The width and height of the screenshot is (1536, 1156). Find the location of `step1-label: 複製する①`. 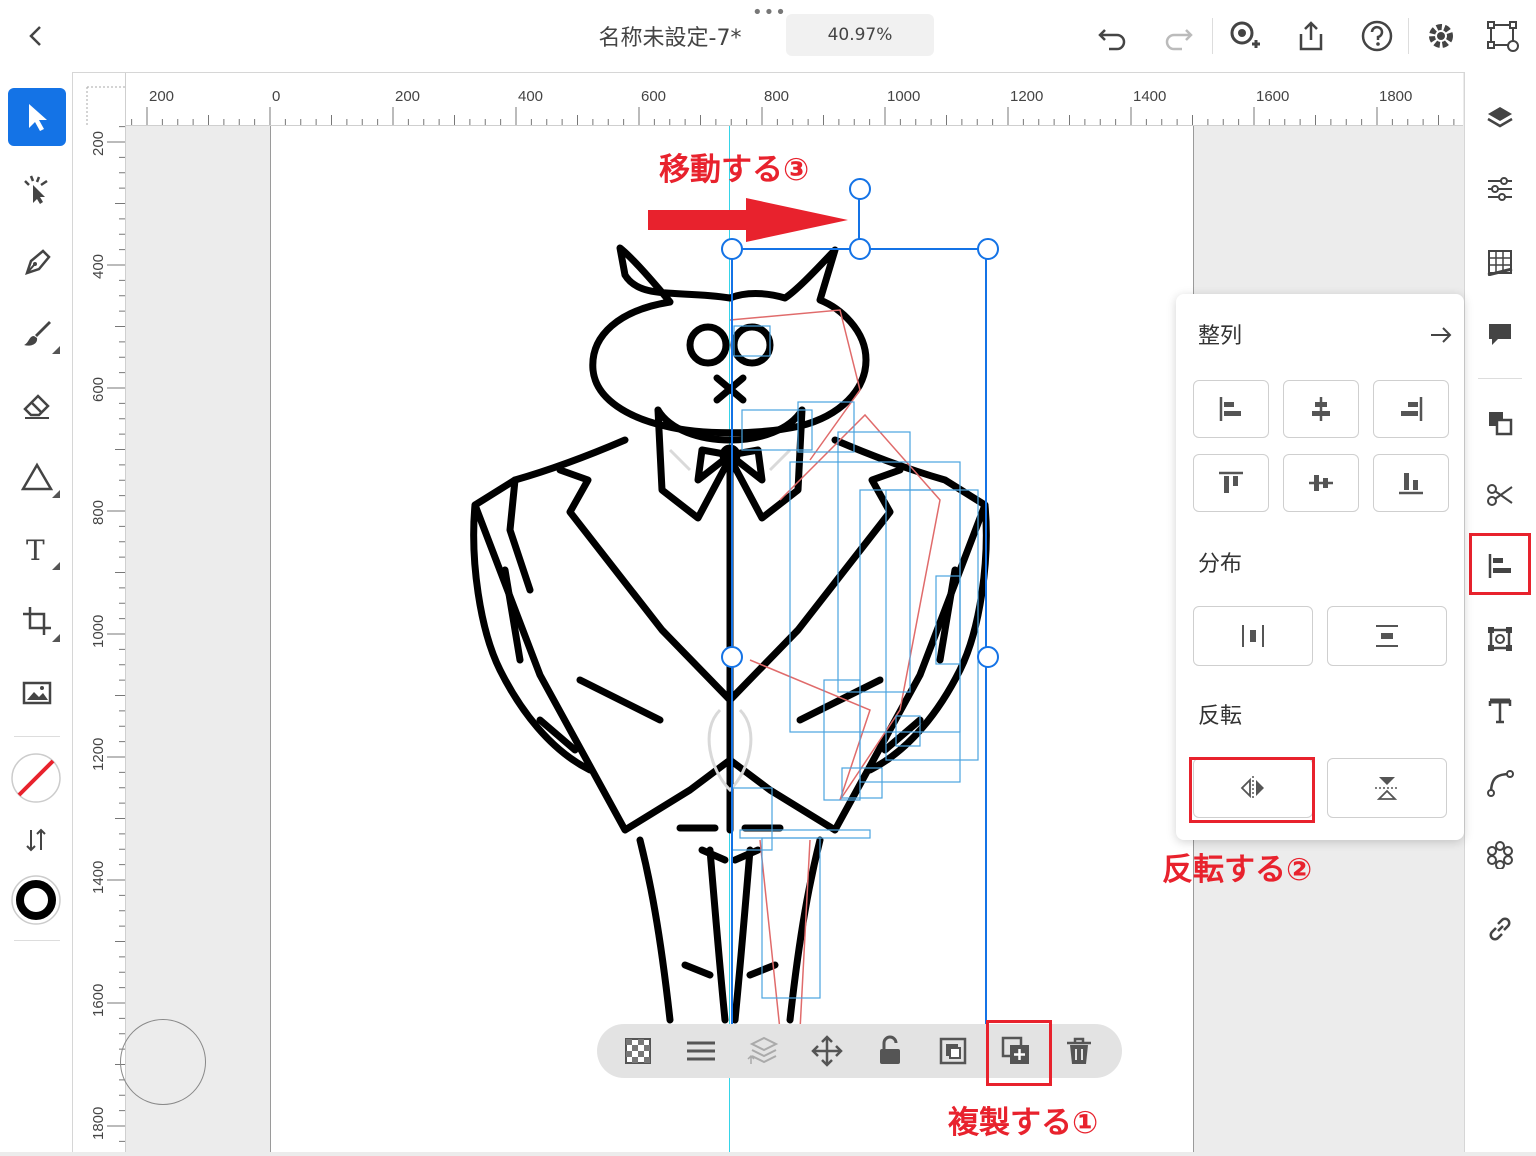

step1-label: 複製する① is located at coordinates (1023, 1123).